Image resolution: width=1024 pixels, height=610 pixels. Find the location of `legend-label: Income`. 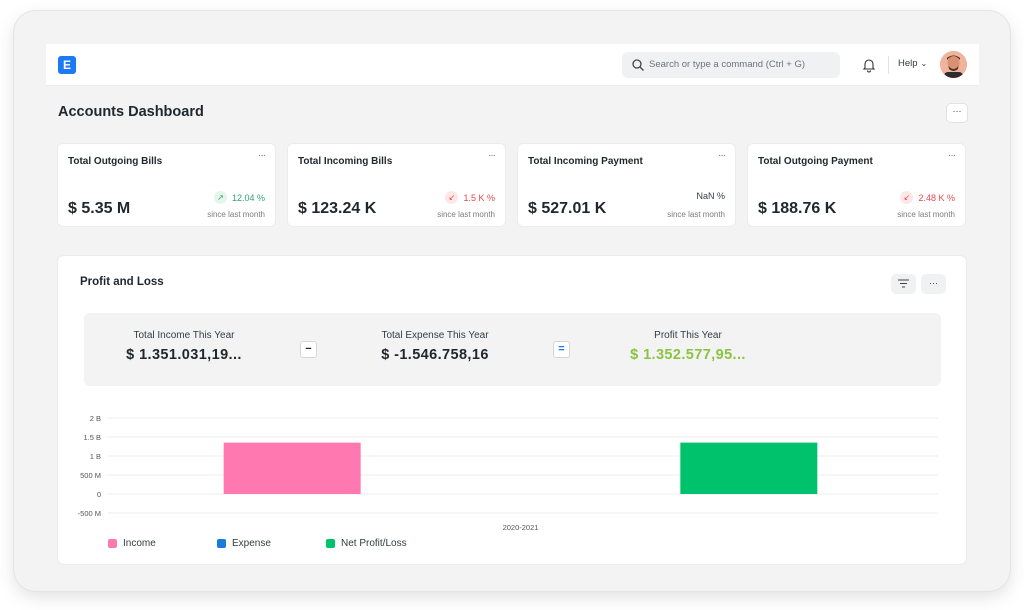

legend-label: Income is located at coordinates (139, 543).